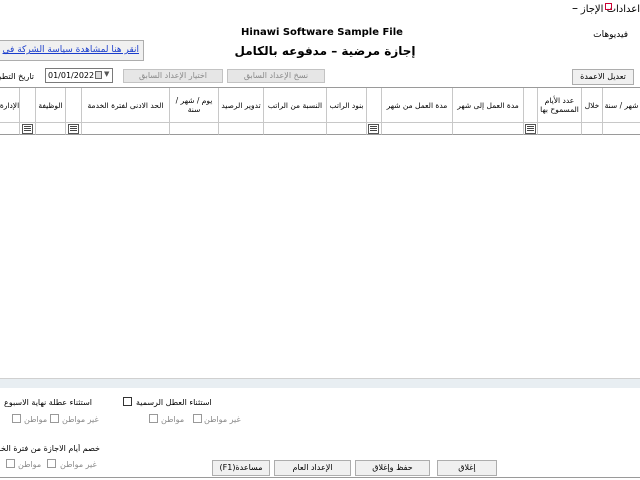  What do you see at coordinates (608, 6) in the screenshot?
I see `maximize-button` at bounding box center [608, 6].